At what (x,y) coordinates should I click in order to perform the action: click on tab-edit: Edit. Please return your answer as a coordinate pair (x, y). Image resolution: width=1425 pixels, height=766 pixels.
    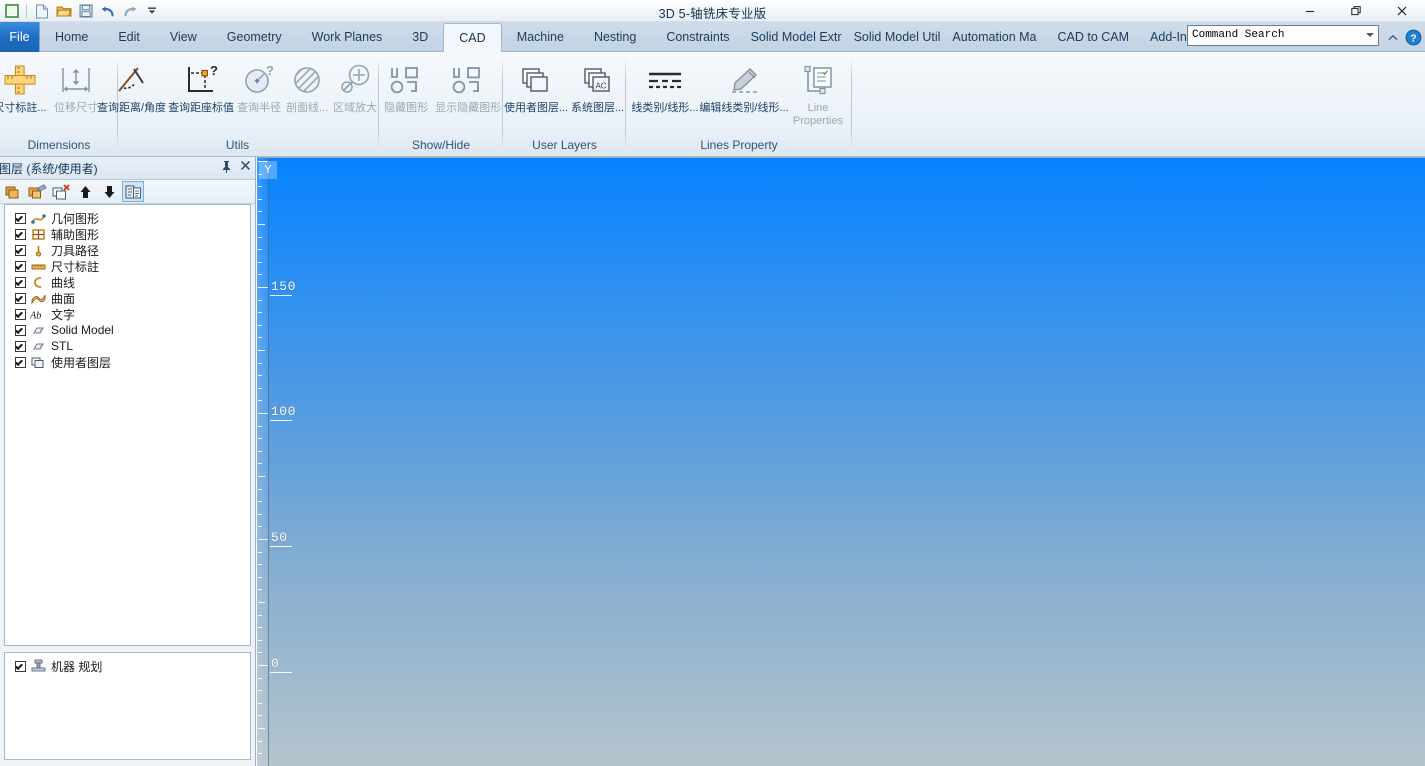
    Looking at the image, I should click on (129, 37).